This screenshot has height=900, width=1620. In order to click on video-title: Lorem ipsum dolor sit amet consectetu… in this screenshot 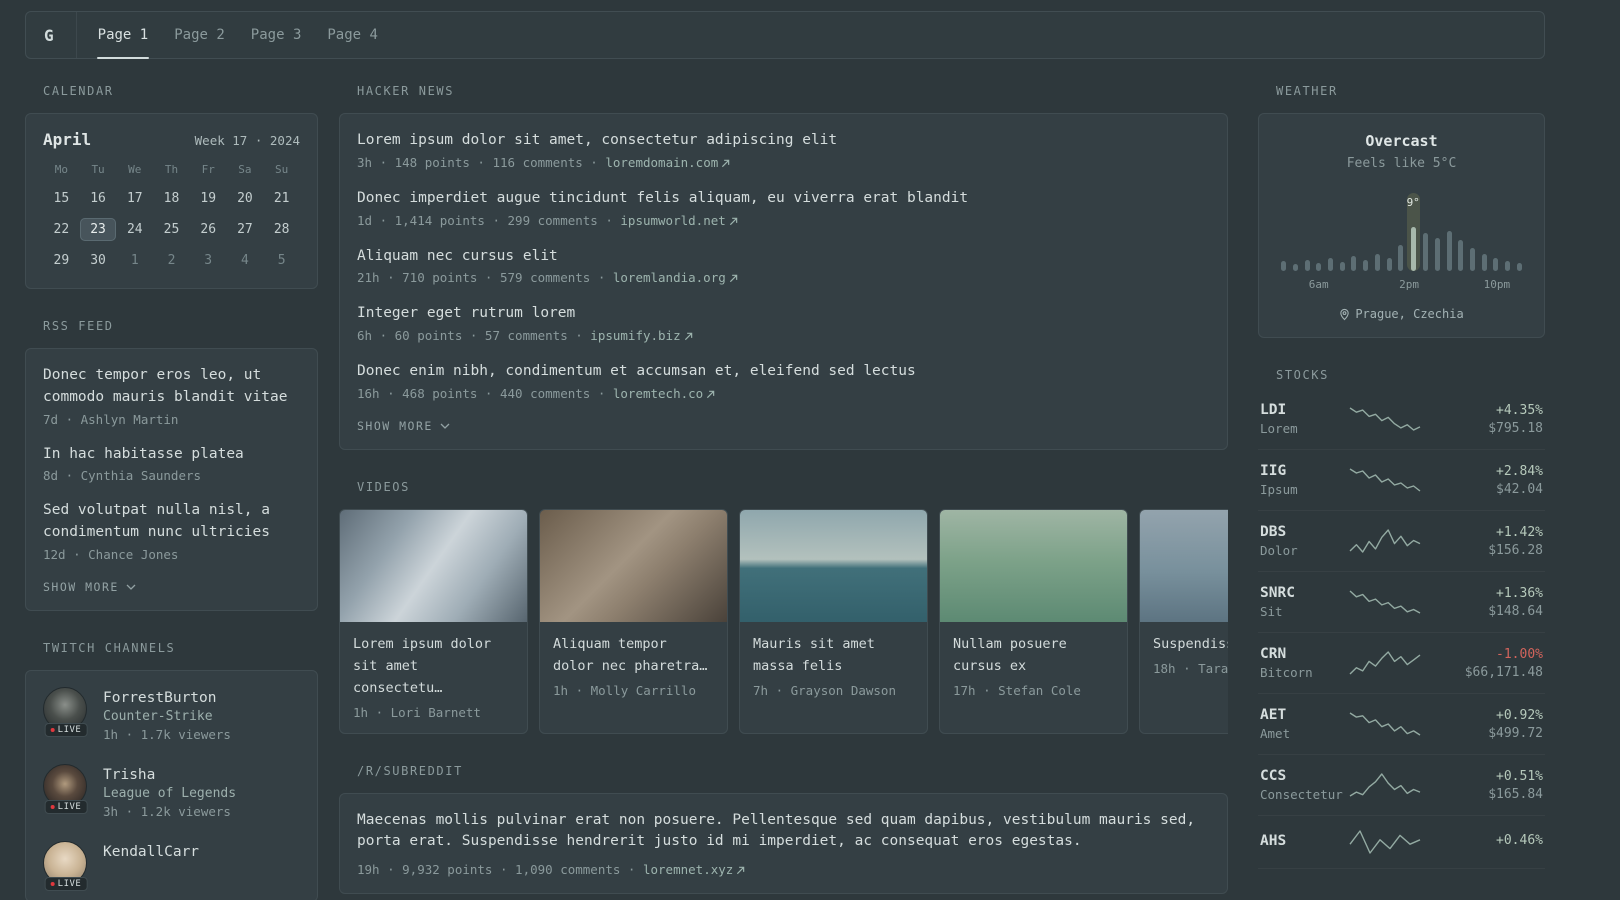, I will do `click(422, 666)`.